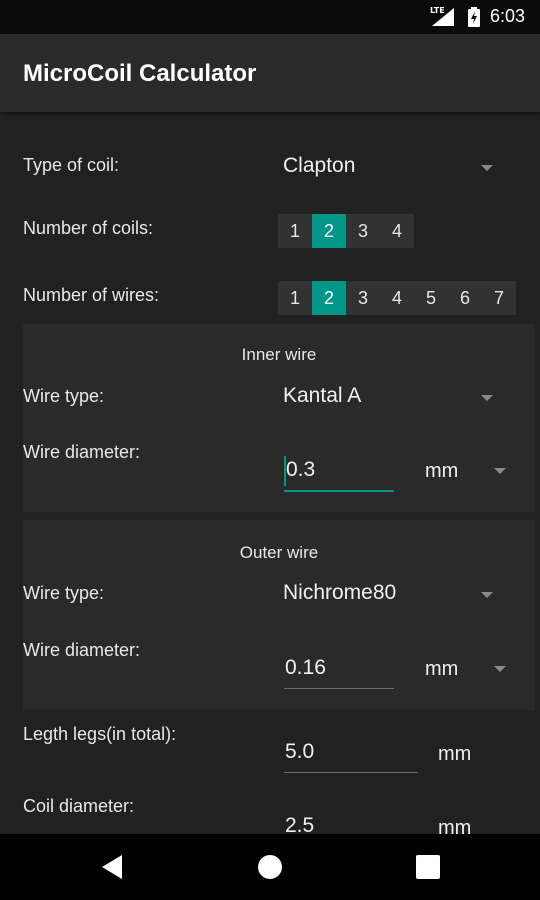  I want to click on recents-icon, so click(428, 867).